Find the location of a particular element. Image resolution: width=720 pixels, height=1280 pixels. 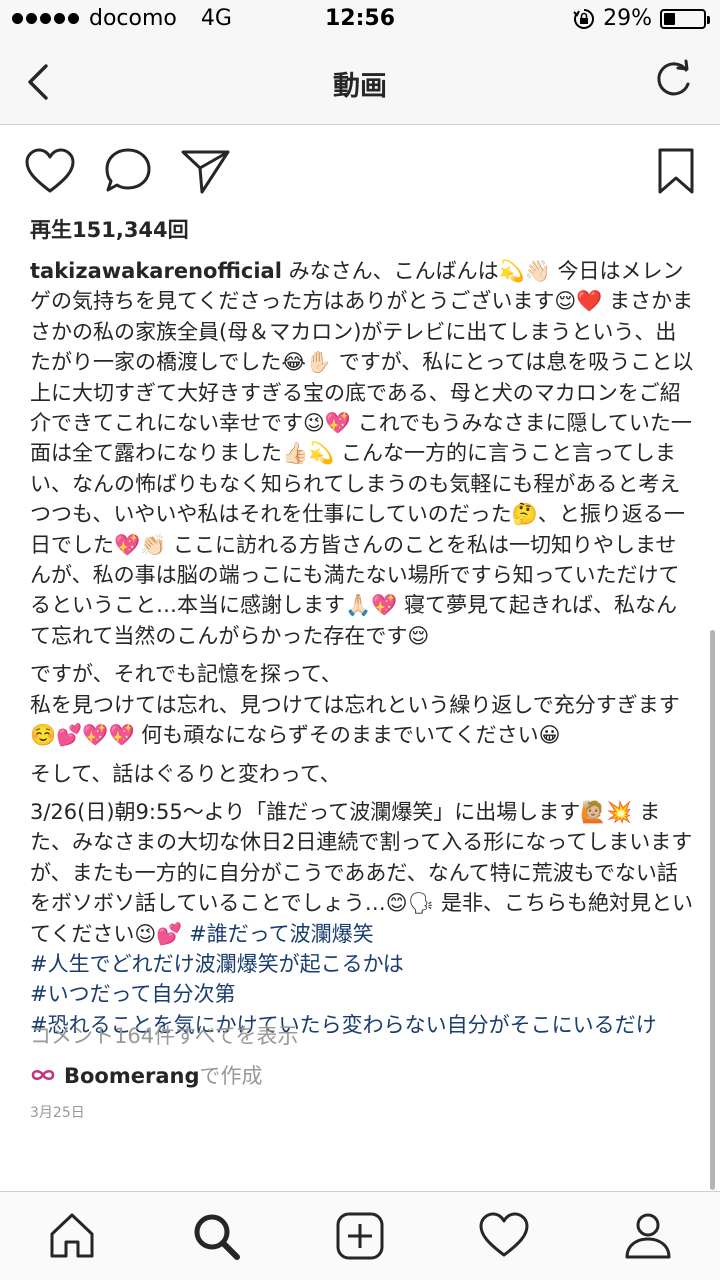

page-title: 動画 is located at coordinates (360, 86).